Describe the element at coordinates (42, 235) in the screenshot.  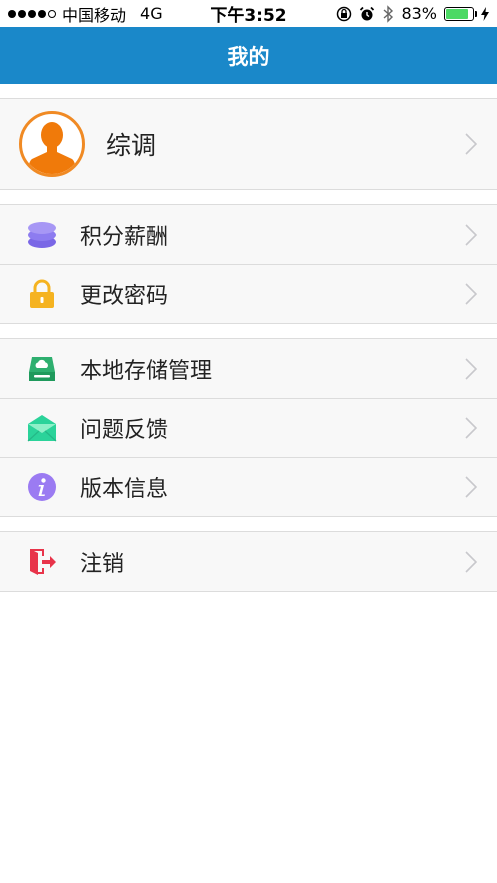
I see `coins-stack-icon` at that location.